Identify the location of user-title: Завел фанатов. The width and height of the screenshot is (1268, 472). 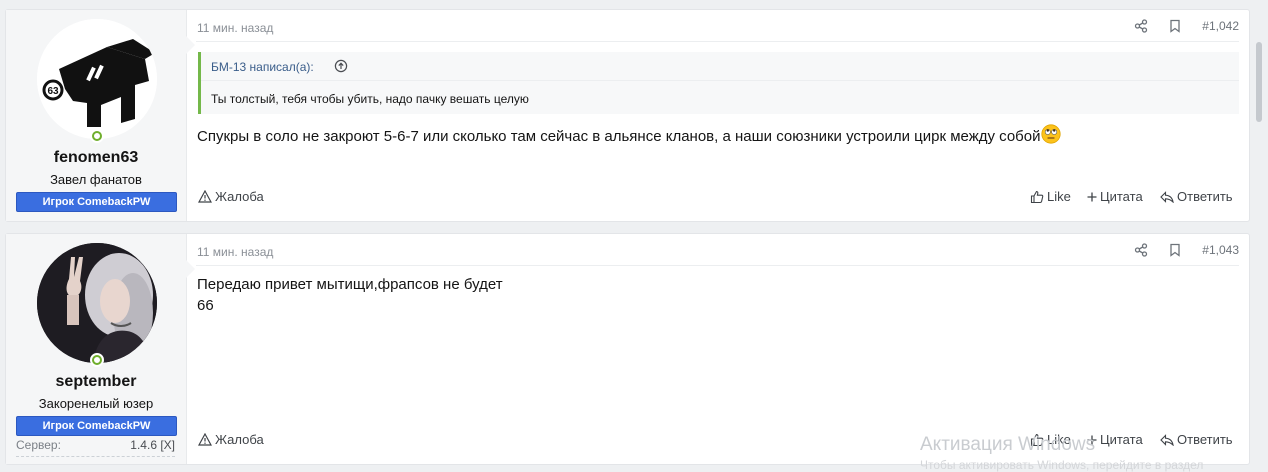
(96, 179).